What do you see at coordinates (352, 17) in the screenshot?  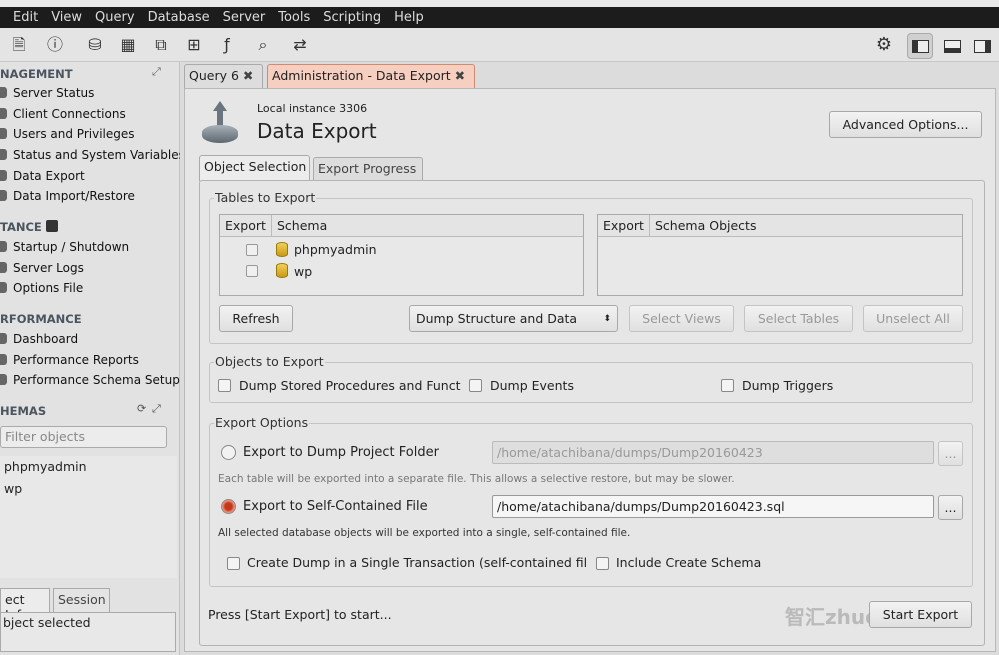 I see `menu-scripting: Scripting` at bounding box center [352, 17].